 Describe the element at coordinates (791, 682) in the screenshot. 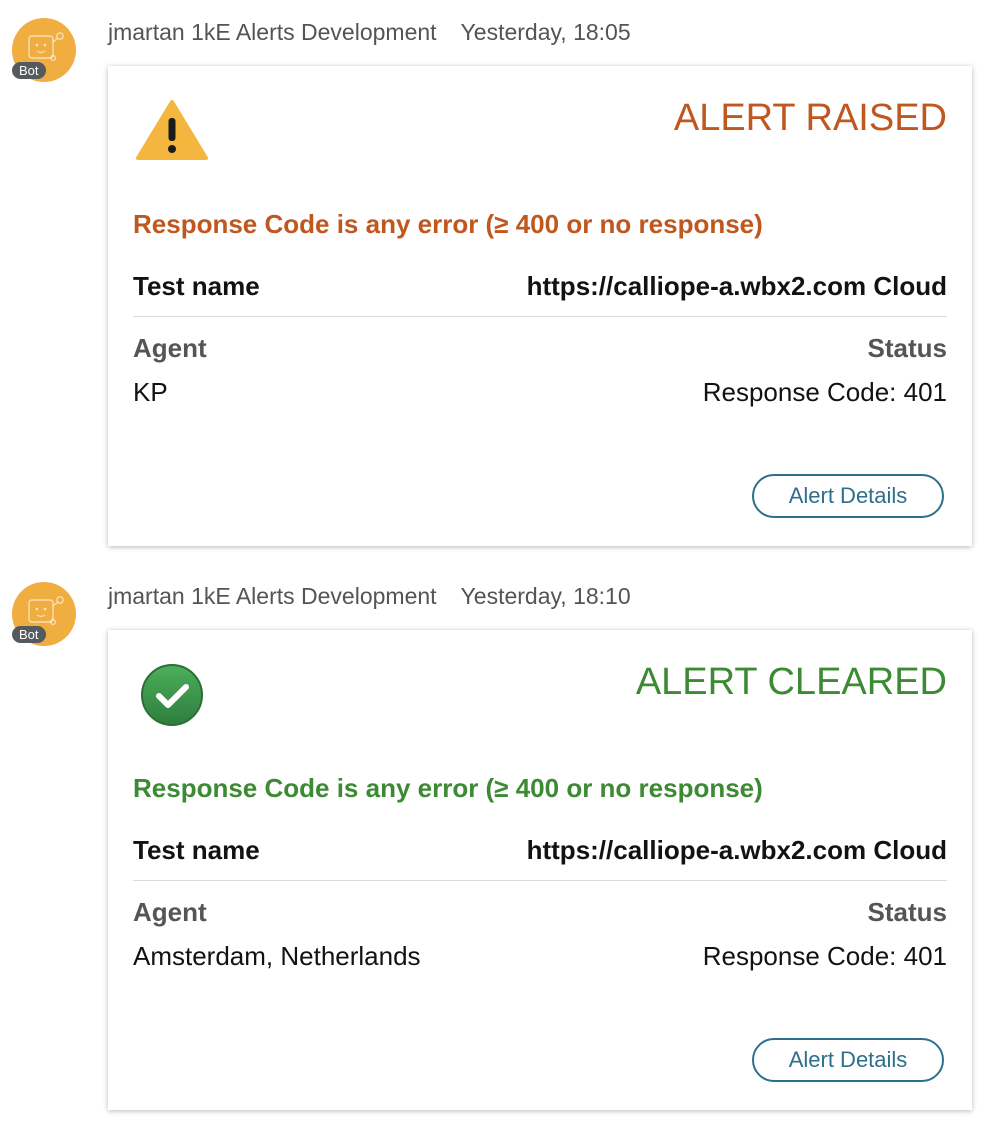

I see `alert-status-title: ALERT CLEARED` at that location.